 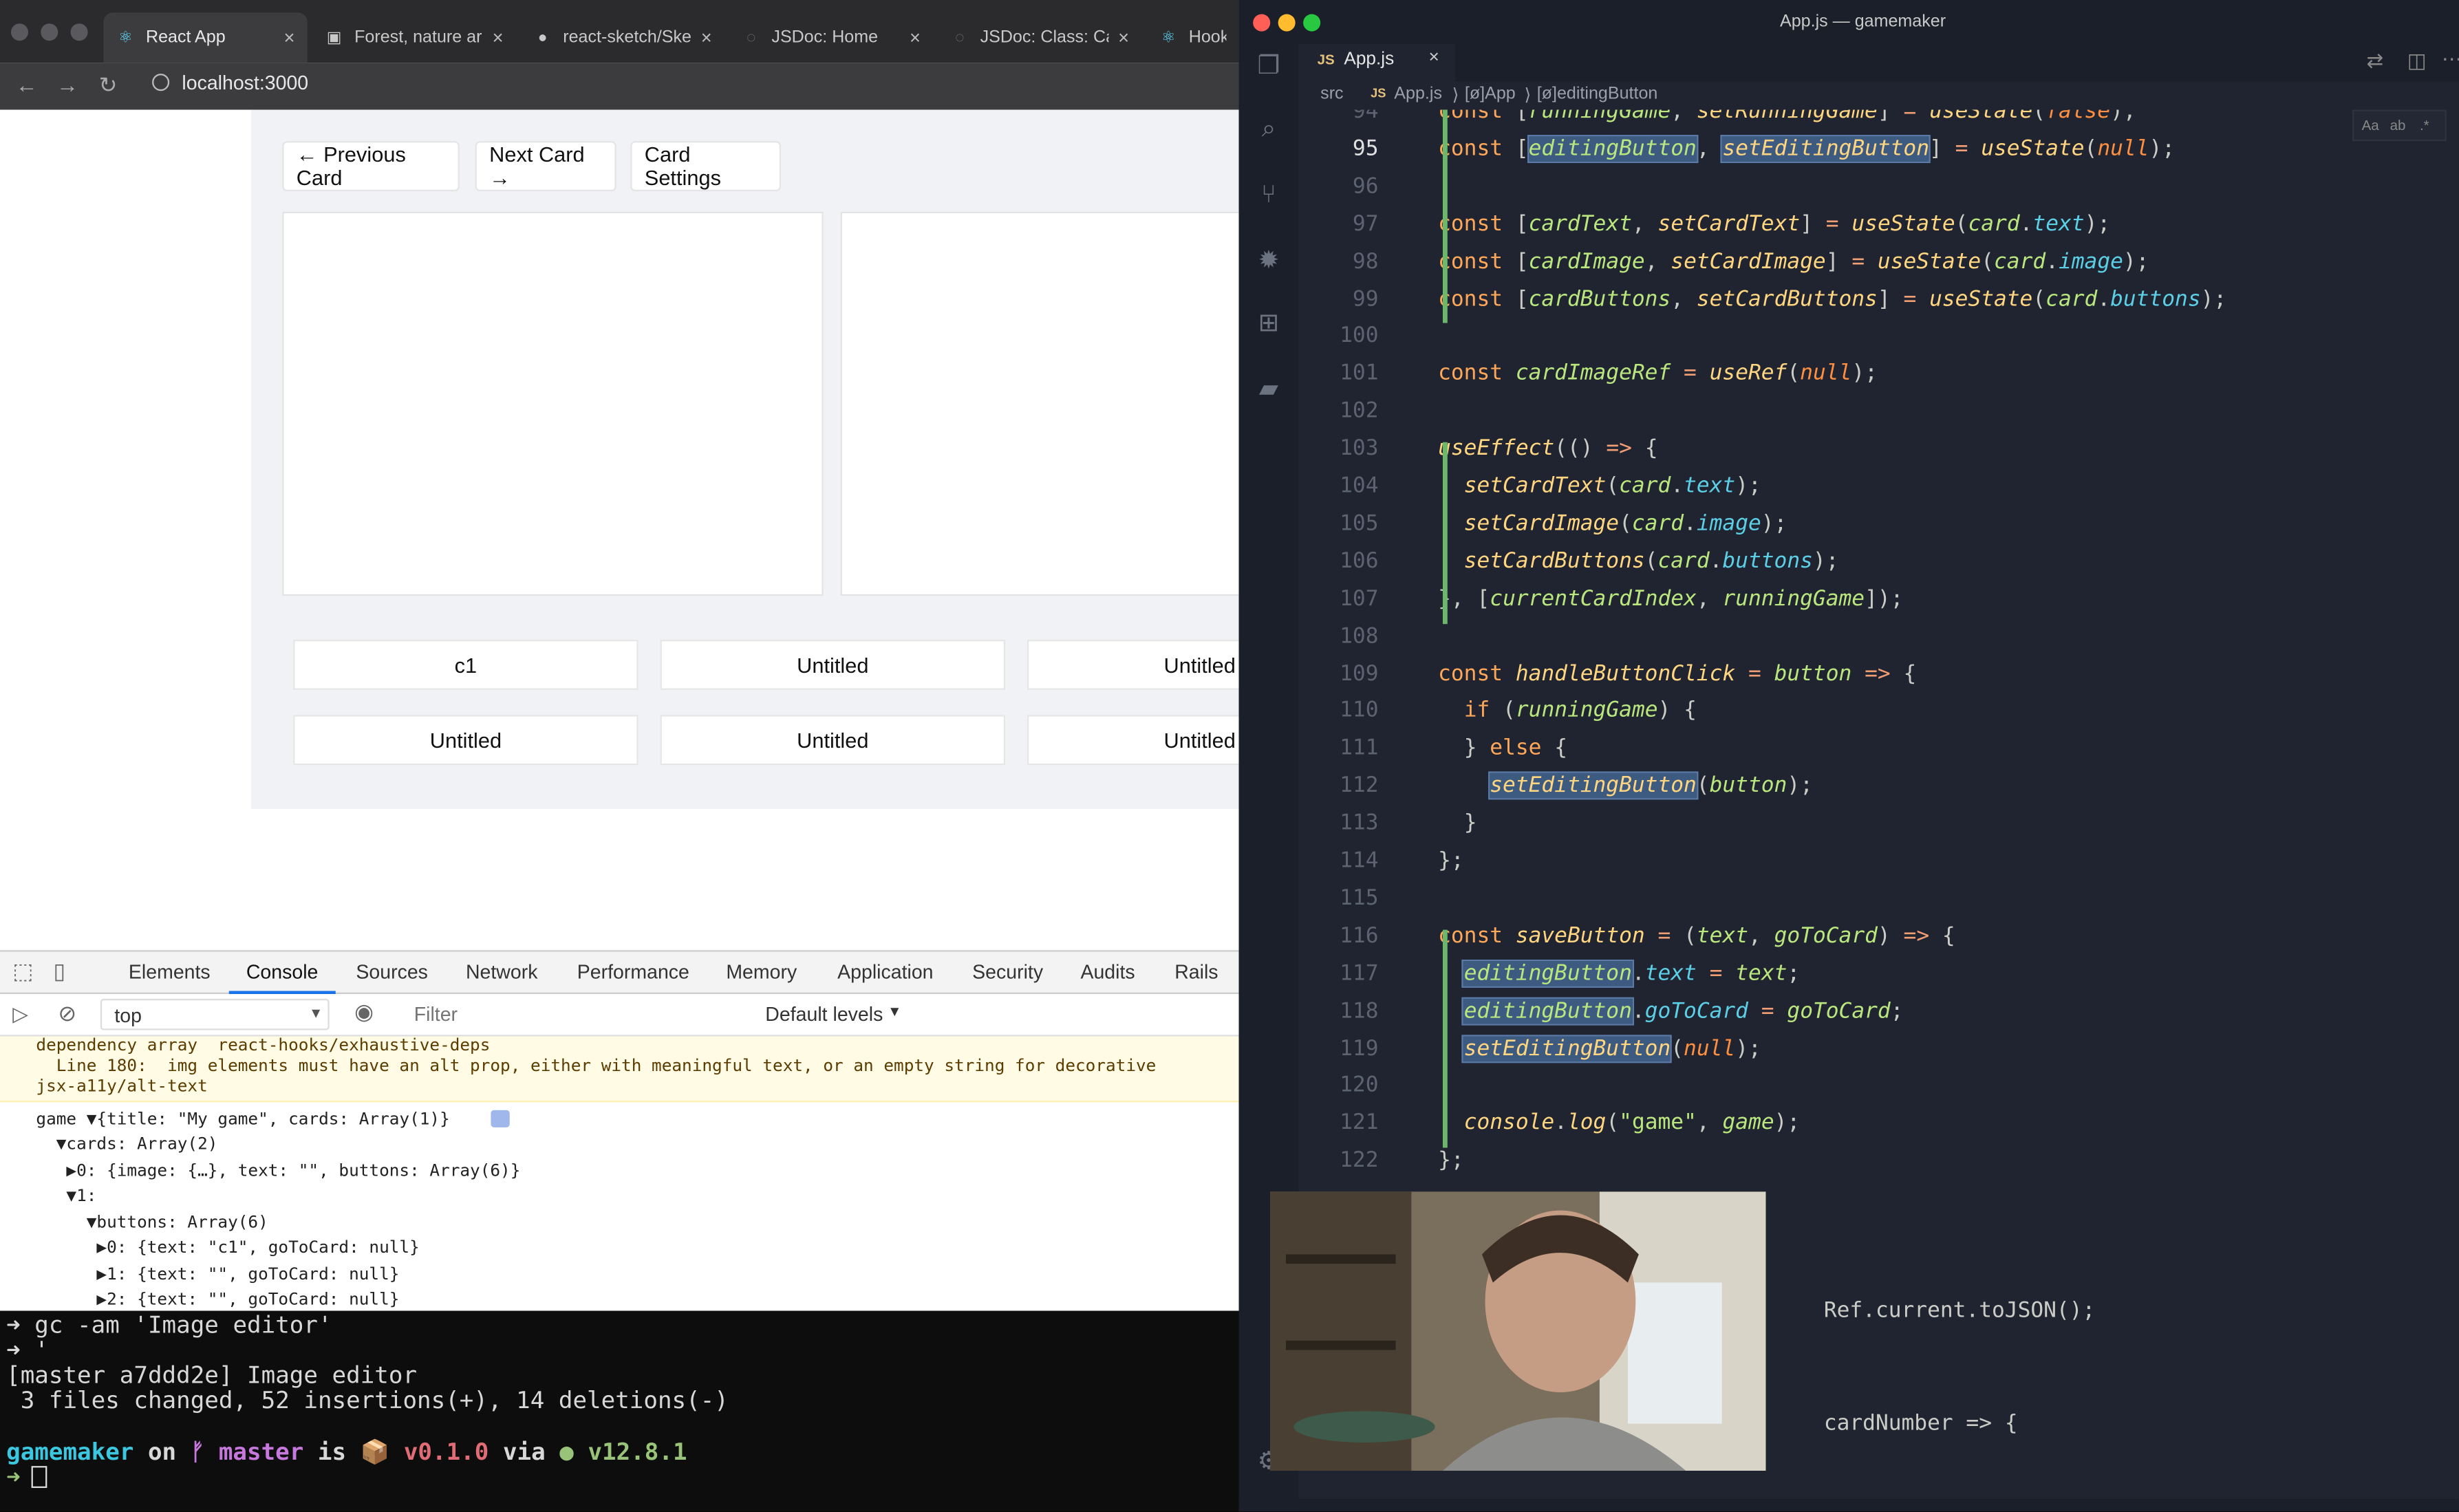 I want to click on device-toolbar-icon: ▯, so click(x=59, y=971).